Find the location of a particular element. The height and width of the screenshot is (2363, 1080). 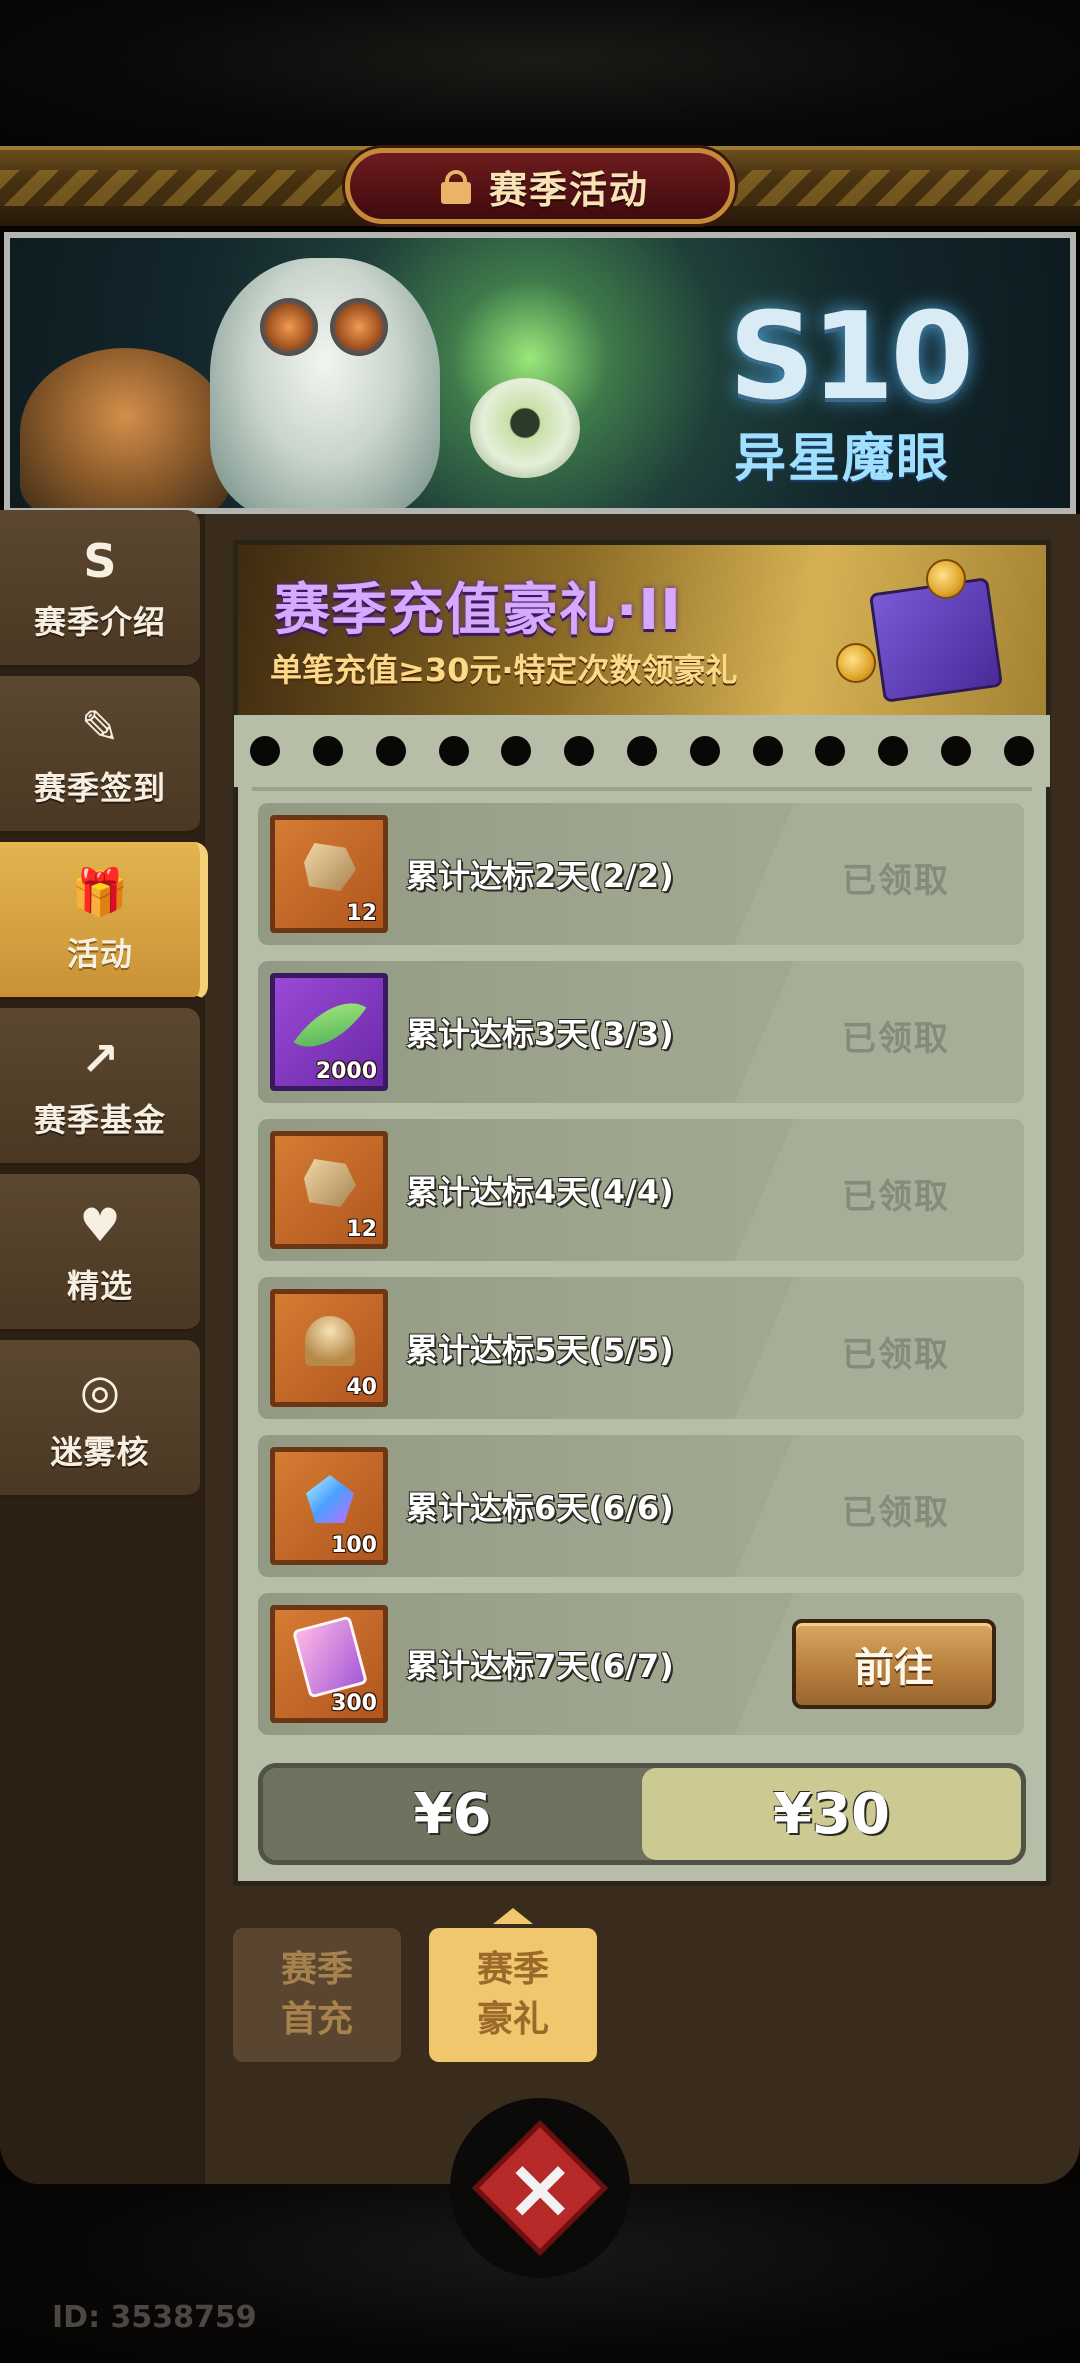

reward-quantity: 300 is located at coordinates (354, 1703).